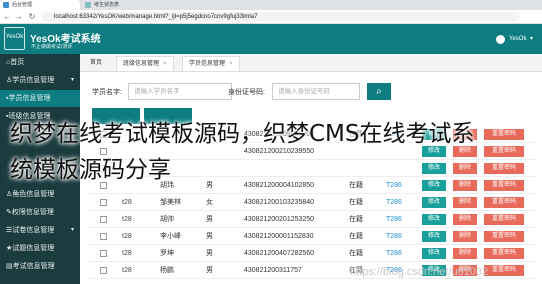 This screenshot has width=542, height=284. Describe the element at coordinates (279, 253) in the screenshot. I see `cell-idcard: 430821200407282560` at that location.